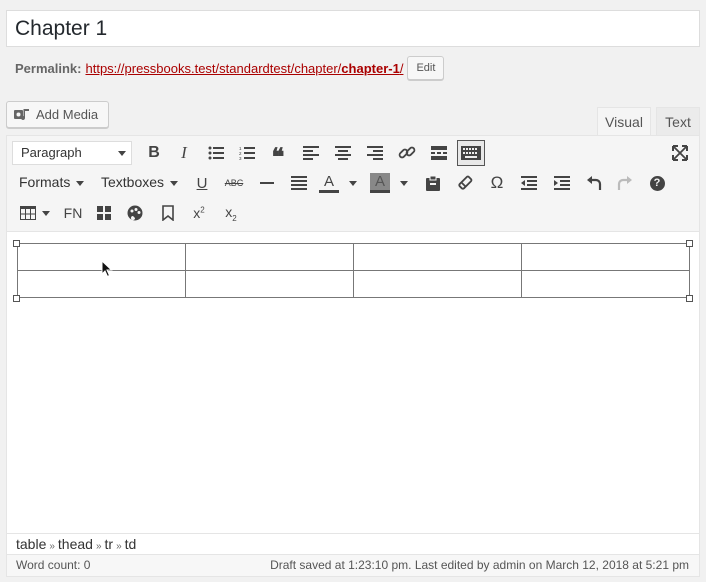  I want to click on palette-icon, so click(135, 213).